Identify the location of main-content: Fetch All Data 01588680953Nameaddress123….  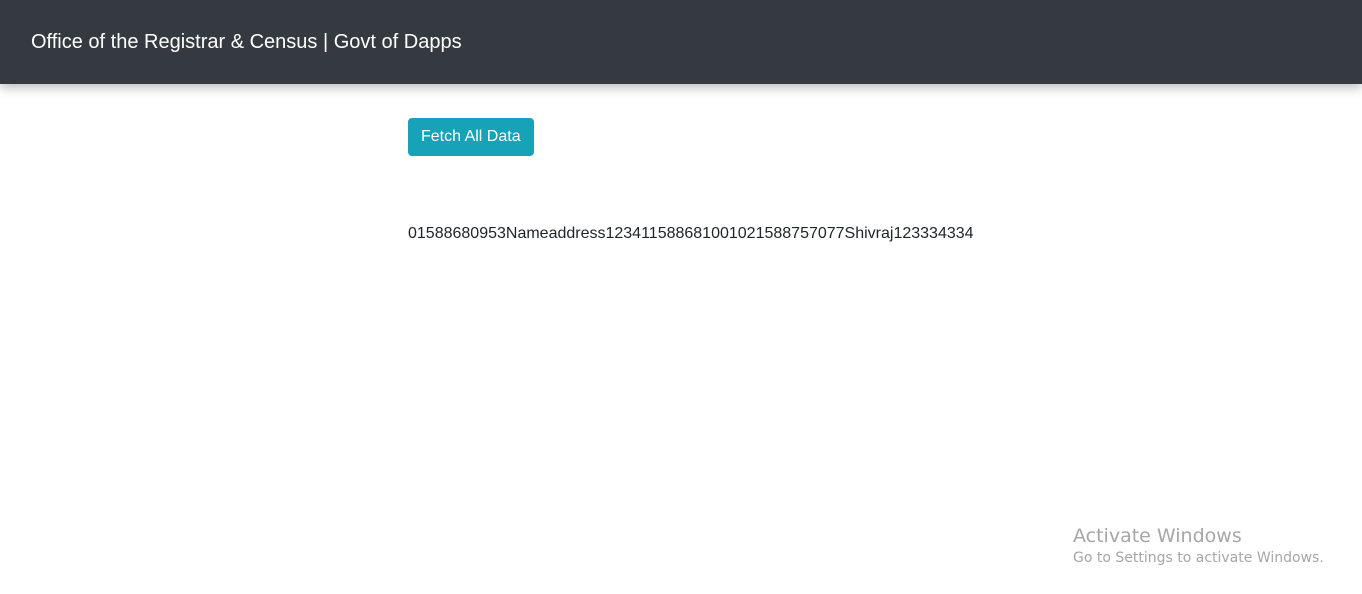
(858, 181).